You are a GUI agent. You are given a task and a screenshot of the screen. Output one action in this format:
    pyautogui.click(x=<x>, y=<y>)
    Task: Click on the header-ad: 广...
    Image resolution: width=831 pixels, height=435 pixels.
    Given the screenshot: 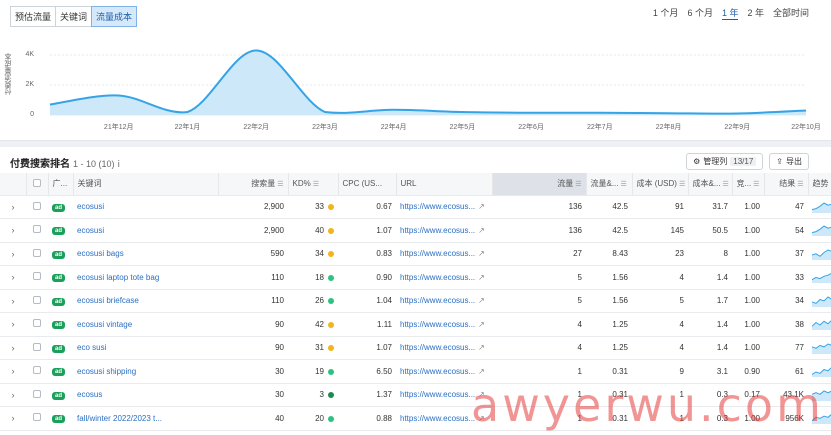 What is the action you would take?
    pyautogui.click(x=61, y=184)
    